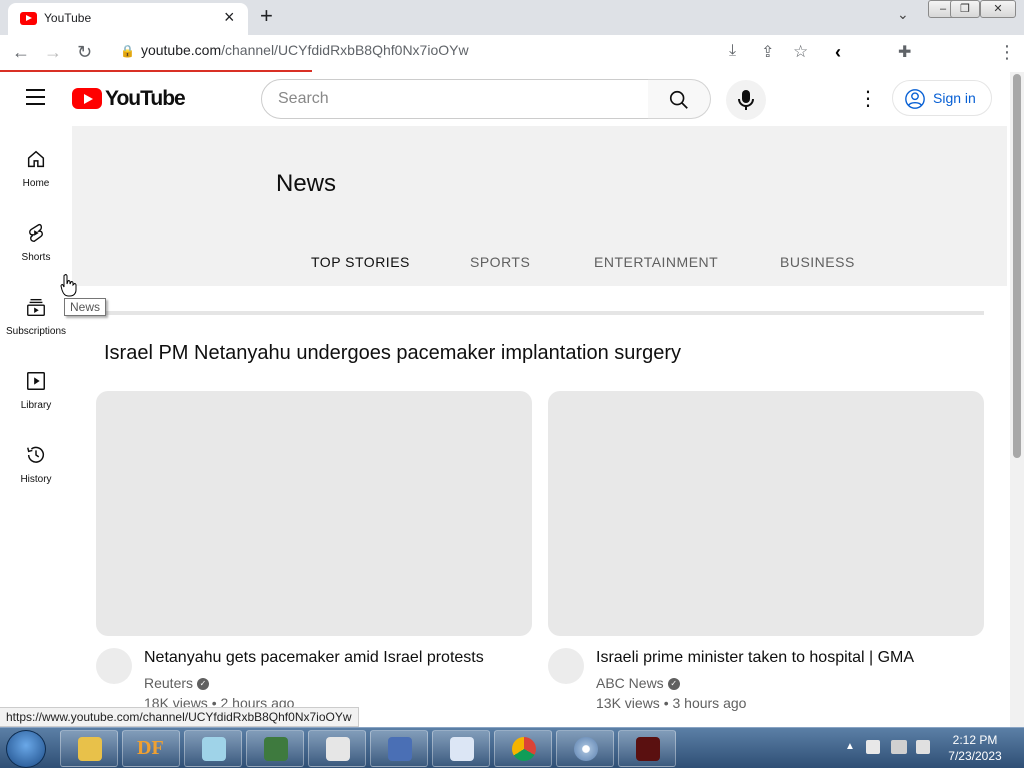 The width and height of the screenshot is (1024, 768). What do you see at coordinates (512, 17) in the screenshot?
I see `browser-tab-strip: YouTube × + ⌄ – ❐ ✕` at bounding box center [512, 17].